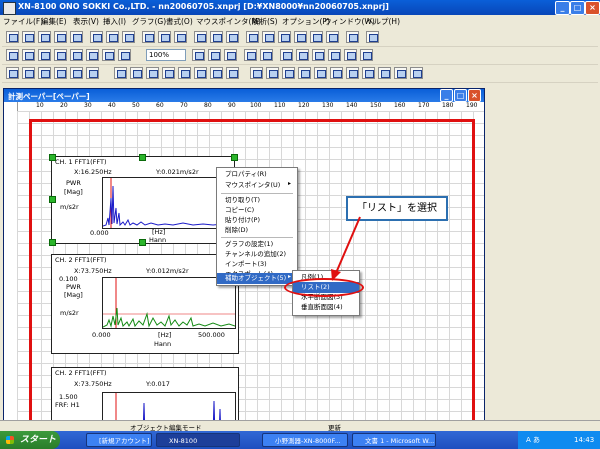 The height and width of the screenshot is (449, 600). I want to click on zoom-out-icon, so click(214, 55).